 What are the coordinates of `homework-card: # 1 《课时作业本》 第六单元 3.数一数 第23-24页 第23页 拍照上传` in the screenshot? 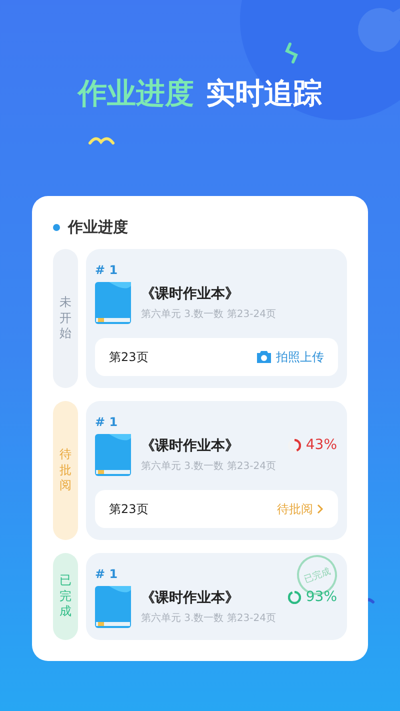 It's located at (216, 318).